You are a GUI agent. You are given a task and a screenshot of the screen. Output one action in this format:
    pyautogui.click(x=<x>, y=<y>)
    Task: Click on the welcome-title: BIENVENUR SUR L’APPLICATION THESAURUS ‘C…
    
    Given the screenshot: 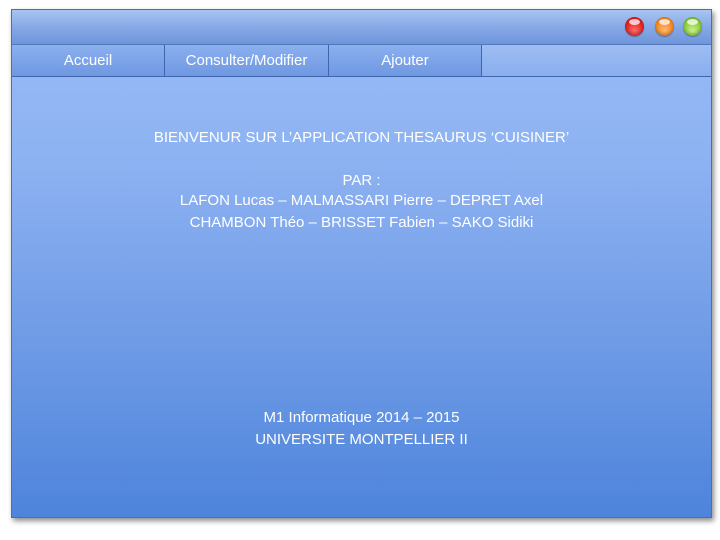 What is the action you would take?
    pyautogui.click(x=361, y=137)
    